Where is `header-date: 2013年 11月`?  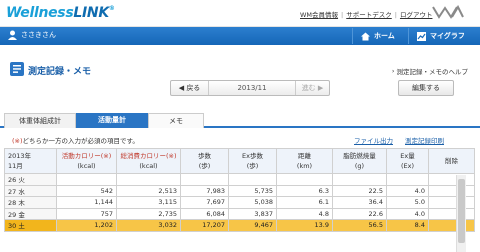
header-date: 2013年 11月 is located at coordinates (30, 161).